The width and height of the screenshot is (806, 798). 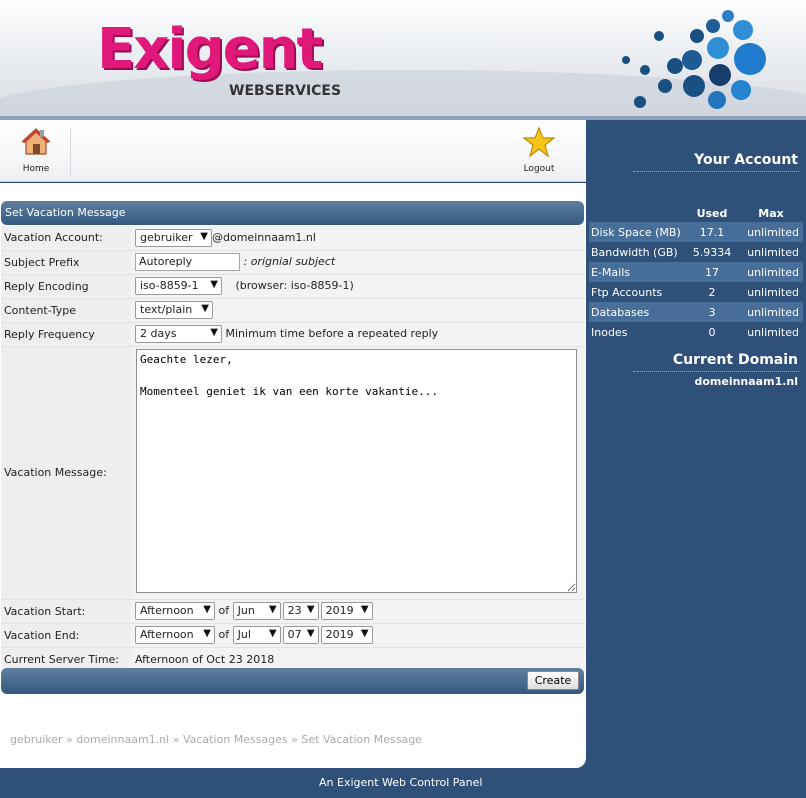 What do you see at coordinates (235, 739) in the screenshot?
I see `breadcrumb-vacation-messages: Vacation Messages` at bounding box center [235, 739].